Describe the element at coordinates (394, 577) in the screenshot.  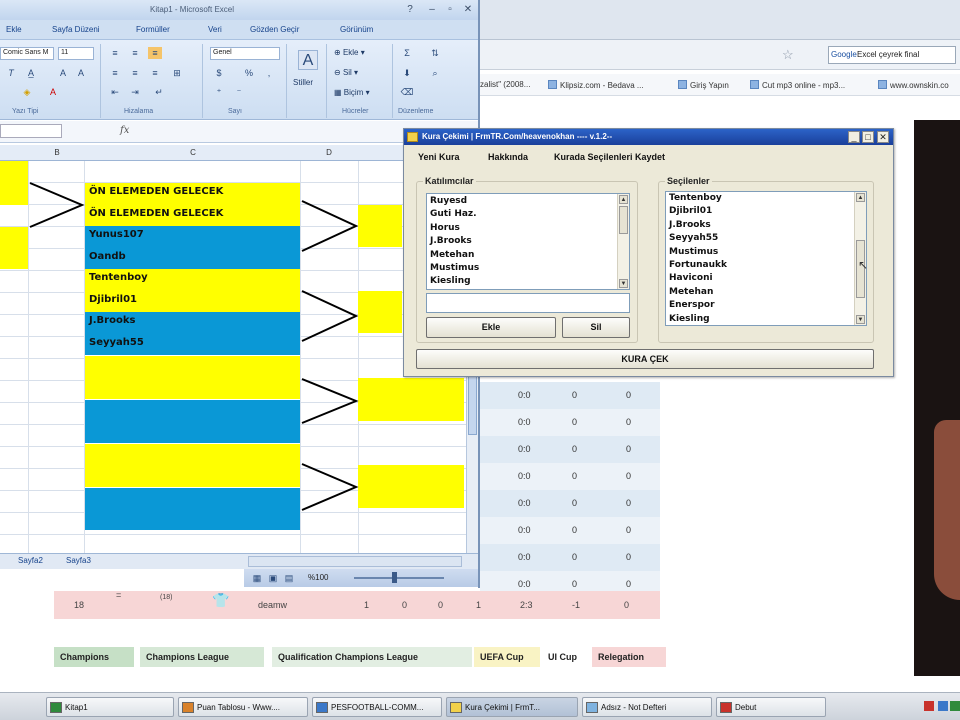
I see `zoom-knob` at that location.